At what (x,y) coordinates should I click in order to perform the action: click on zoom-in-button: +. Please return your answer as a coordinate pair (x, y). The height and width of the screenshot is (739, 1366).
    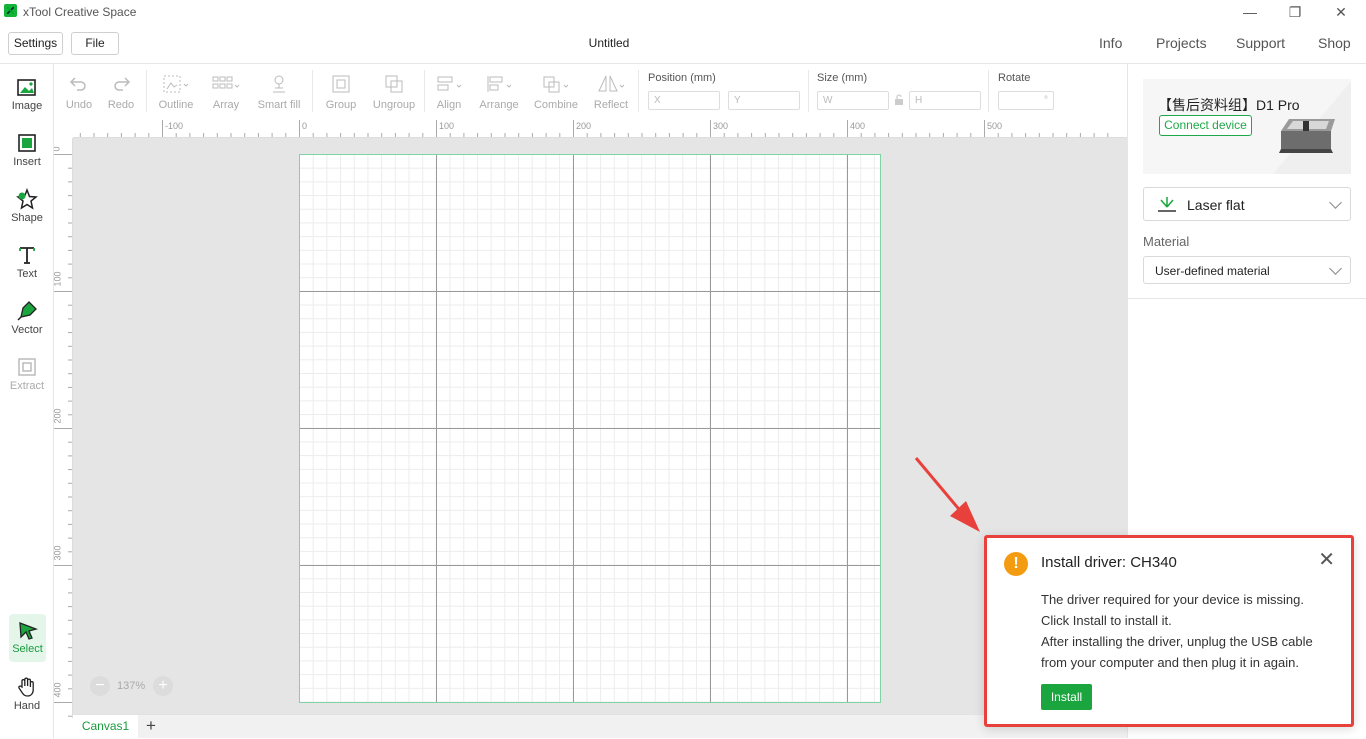
    Looking at the image, I should click on (163, 686).